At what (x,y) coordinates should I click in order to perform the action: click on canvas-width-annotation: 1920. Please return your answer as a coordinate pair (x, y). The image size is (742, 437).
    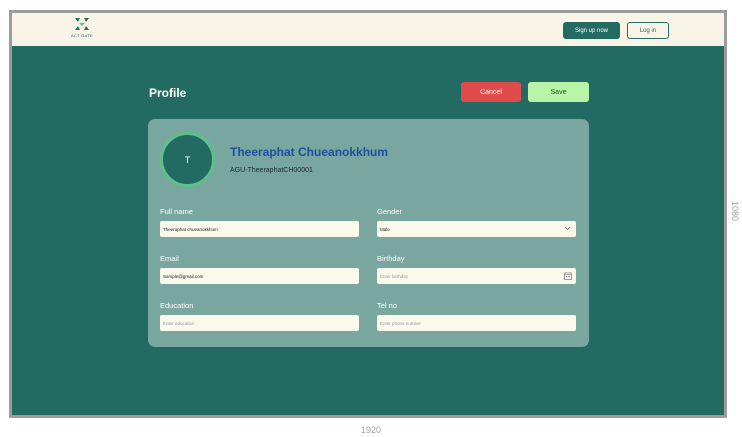
    Looking at the image, I should click on (371, 430).